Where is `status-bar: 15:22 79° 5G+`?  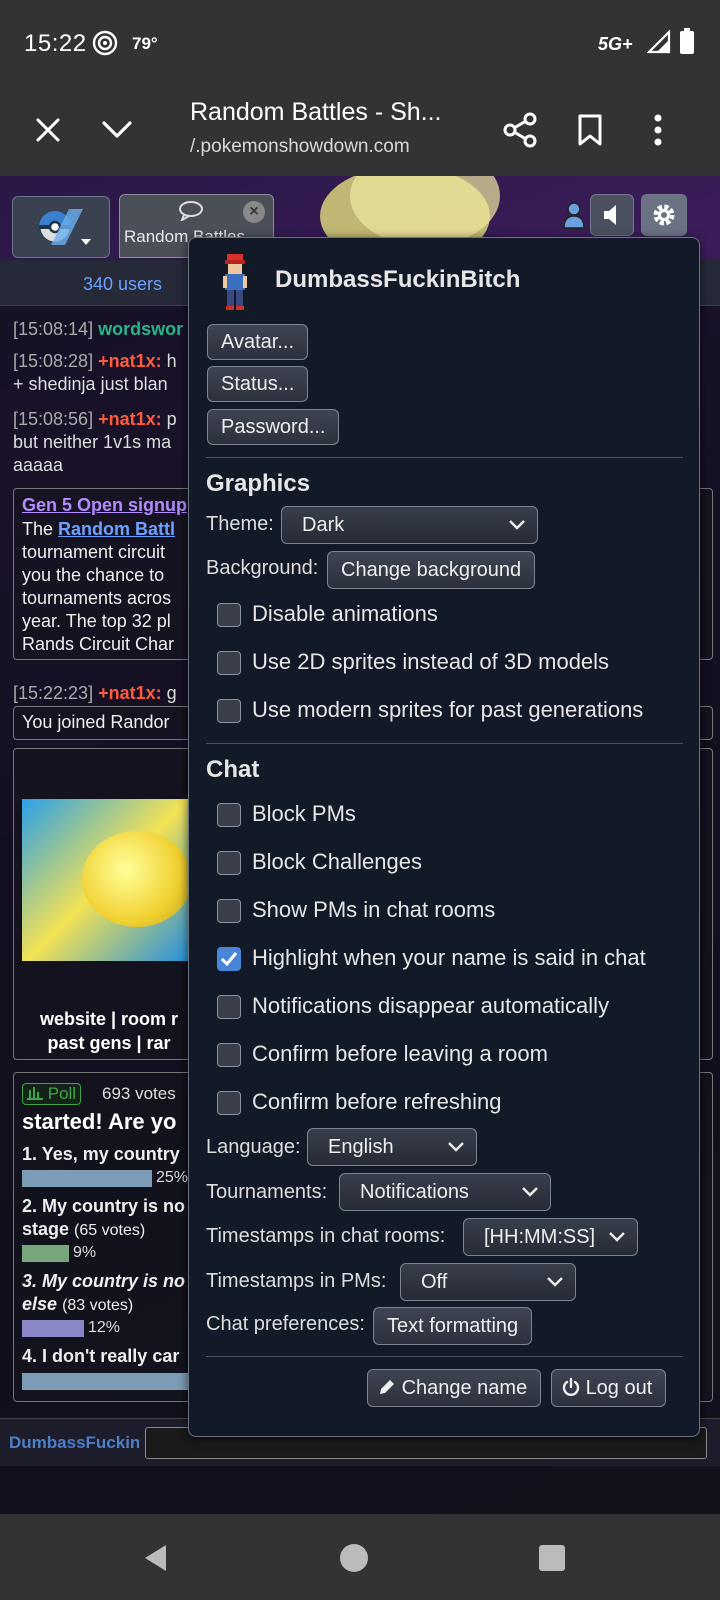 status-bar: 15:22 79° 5G+ is located at coordinates (360, 44).